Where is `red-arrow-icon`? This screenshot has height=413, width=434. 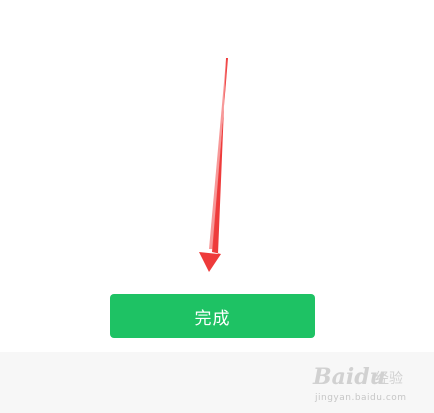
red-arrow-icon is located at coordinates (213, 165).